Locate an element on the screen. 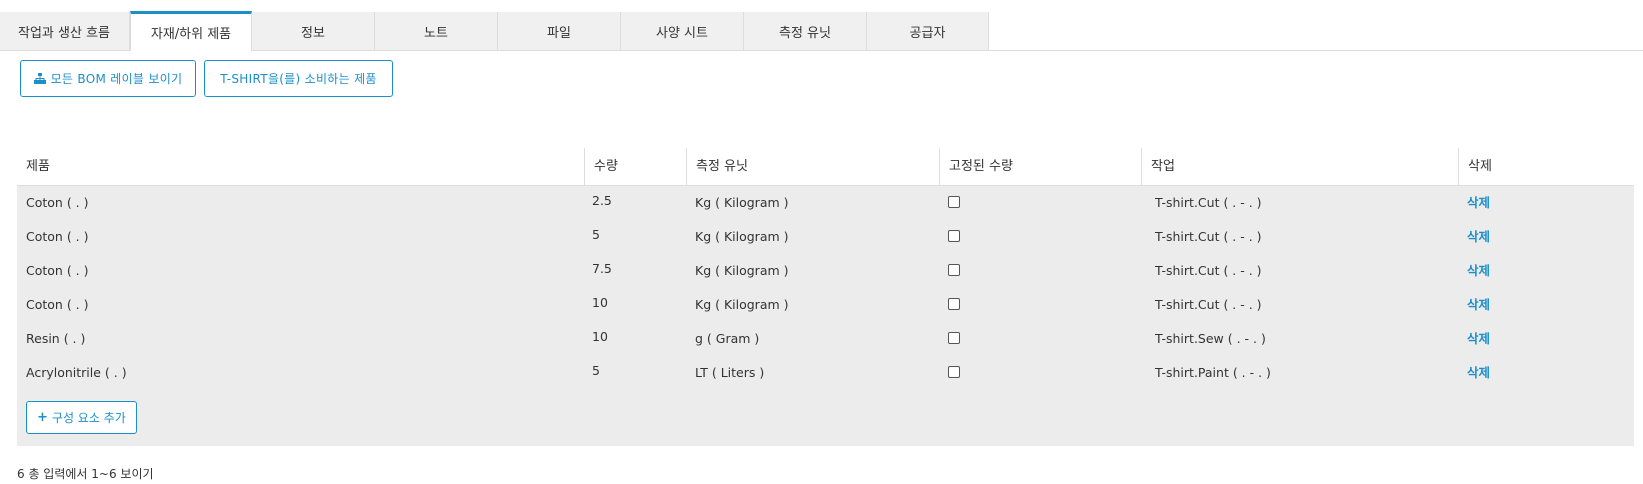 This screenshot has width=1643, height=484. table-header: 제품 수량 측정 유닛 고정된 수량 작업 삭제 is located at coordinates (825, 167).